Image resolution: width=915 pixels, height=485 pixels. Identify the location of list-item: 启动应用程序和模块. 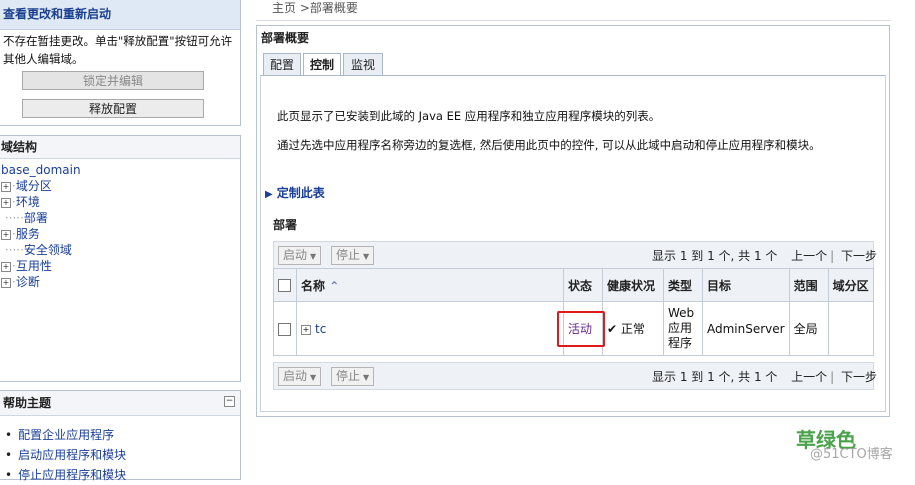
(65, 455).